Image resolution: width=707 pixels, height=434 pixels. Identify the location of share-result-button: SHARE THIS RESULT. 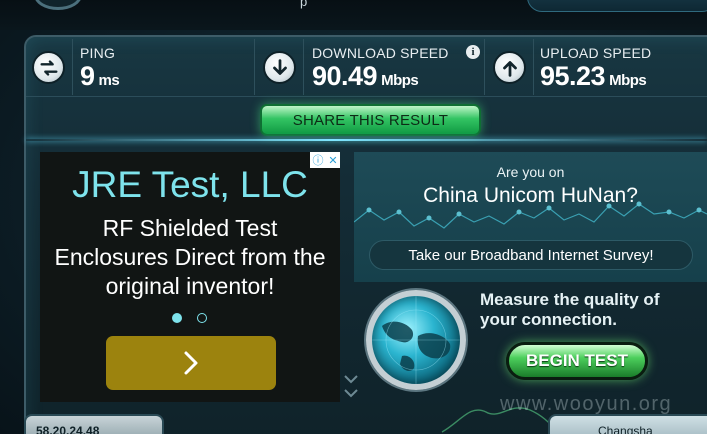
(370, 120).